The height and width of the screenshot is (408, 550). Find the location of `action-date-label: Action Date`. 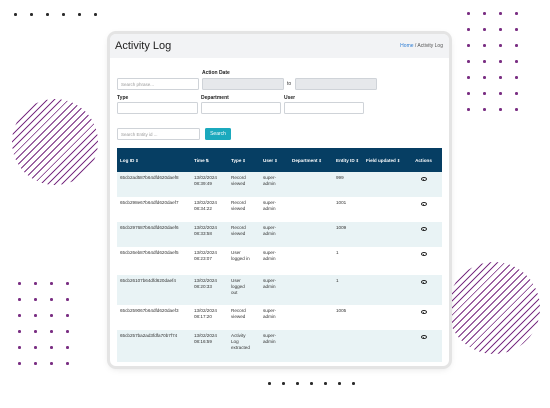

action-date-label: Action Date is located at coordinates (216, 73).